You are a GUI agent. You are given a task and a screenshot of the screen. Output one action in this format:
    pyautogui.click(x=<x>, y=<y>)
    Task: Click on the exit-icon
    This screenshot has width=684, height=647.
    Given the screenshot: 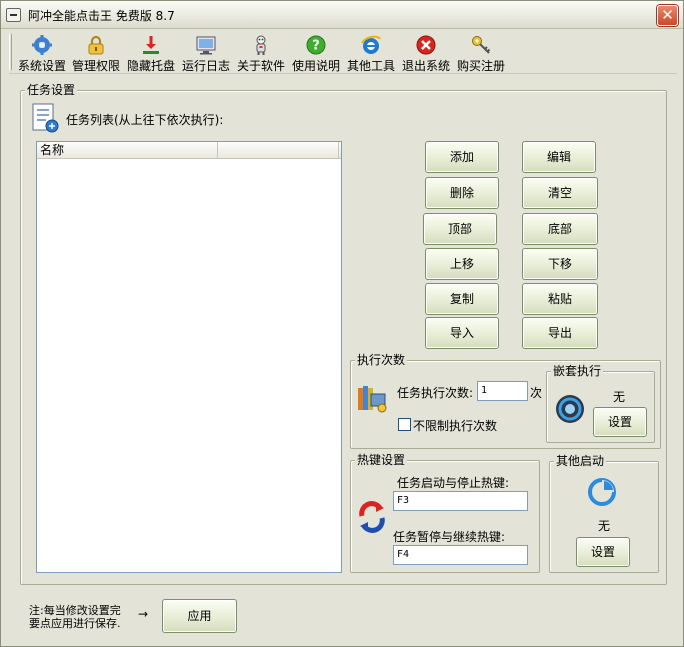 What is the action you would take?
    pyautogui.click(x=426, y=45)
    